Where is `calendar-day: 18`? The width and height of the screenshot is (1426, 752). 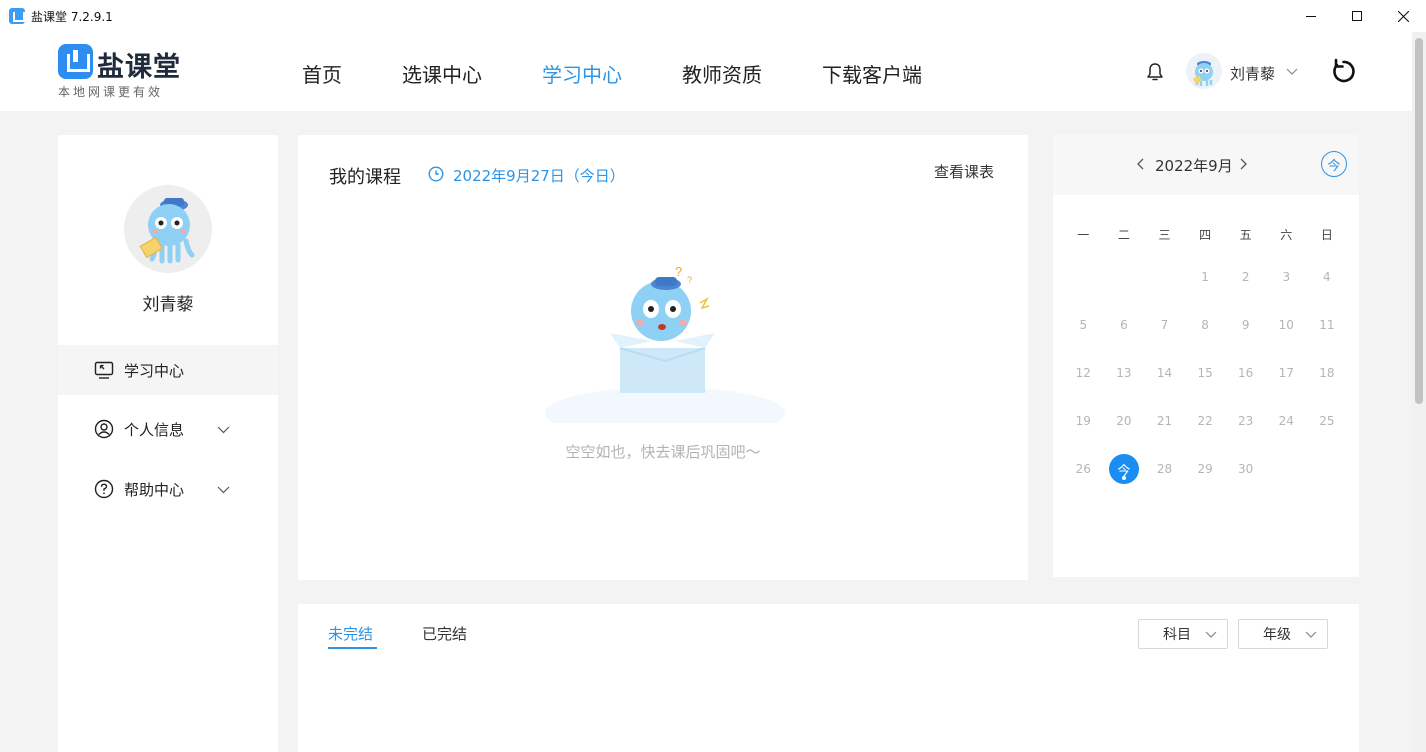 calendar-day: 18 is located at coordinates (1327, 373).